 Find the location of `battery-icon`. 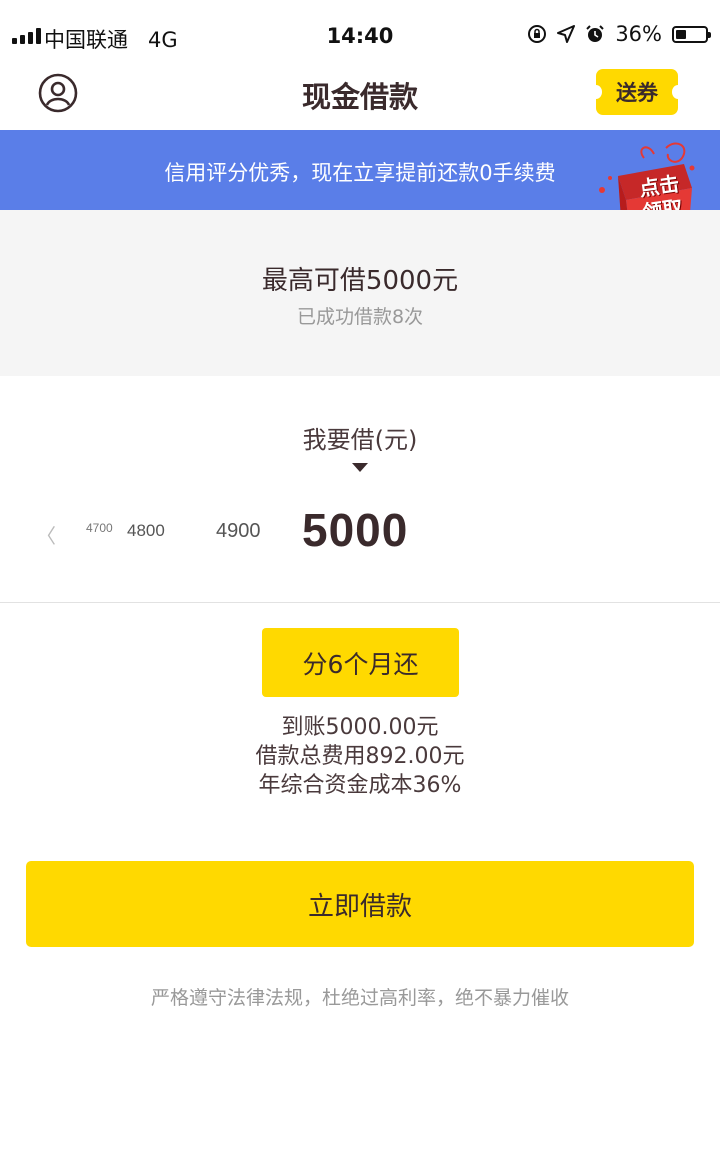

battery-icon is located at coordinates (691, 34).